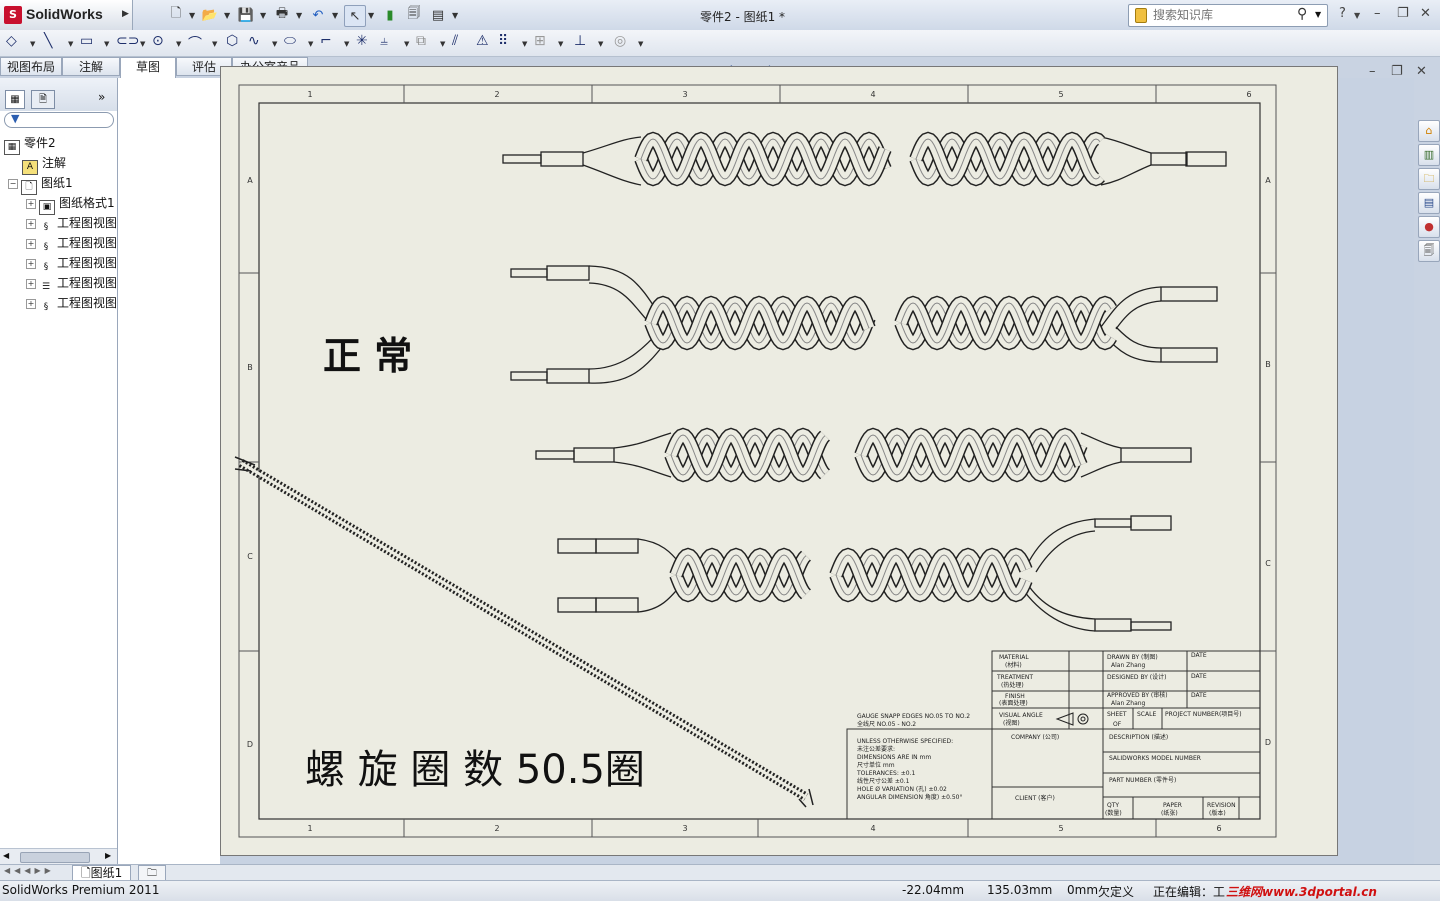  What do you see at coordinates (455, 41) in the screenshot?
I see `offset-icon: ⫽` at bounding box center [455, 41].